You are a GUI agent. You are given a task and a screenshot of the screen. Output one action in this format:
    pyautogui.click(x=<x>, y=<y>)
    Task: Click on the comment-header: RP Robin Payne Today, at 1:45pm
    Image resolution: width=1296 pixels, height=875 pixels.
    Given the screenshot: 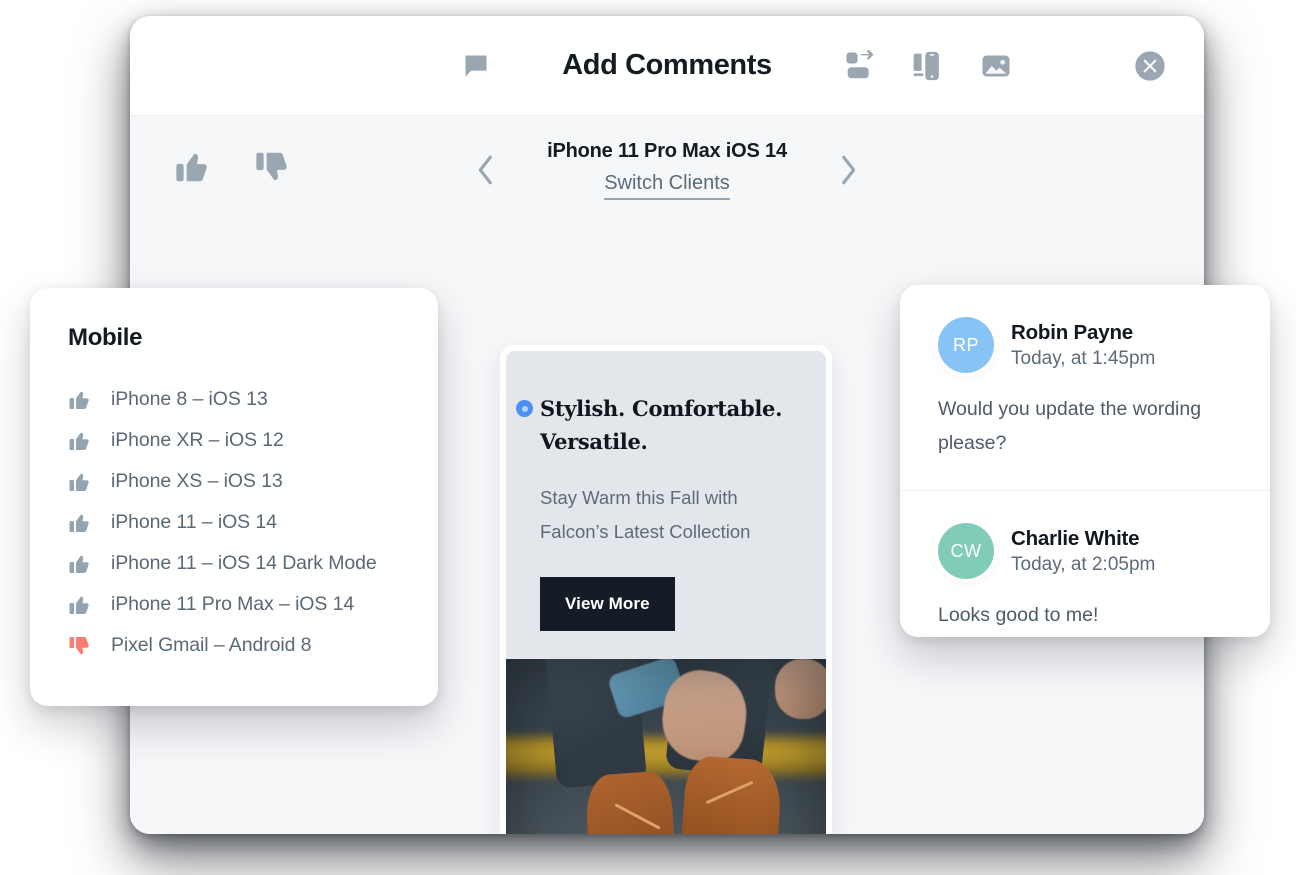 What is the action you would take?
    pyautogui.click(x=1085, y=345)
    